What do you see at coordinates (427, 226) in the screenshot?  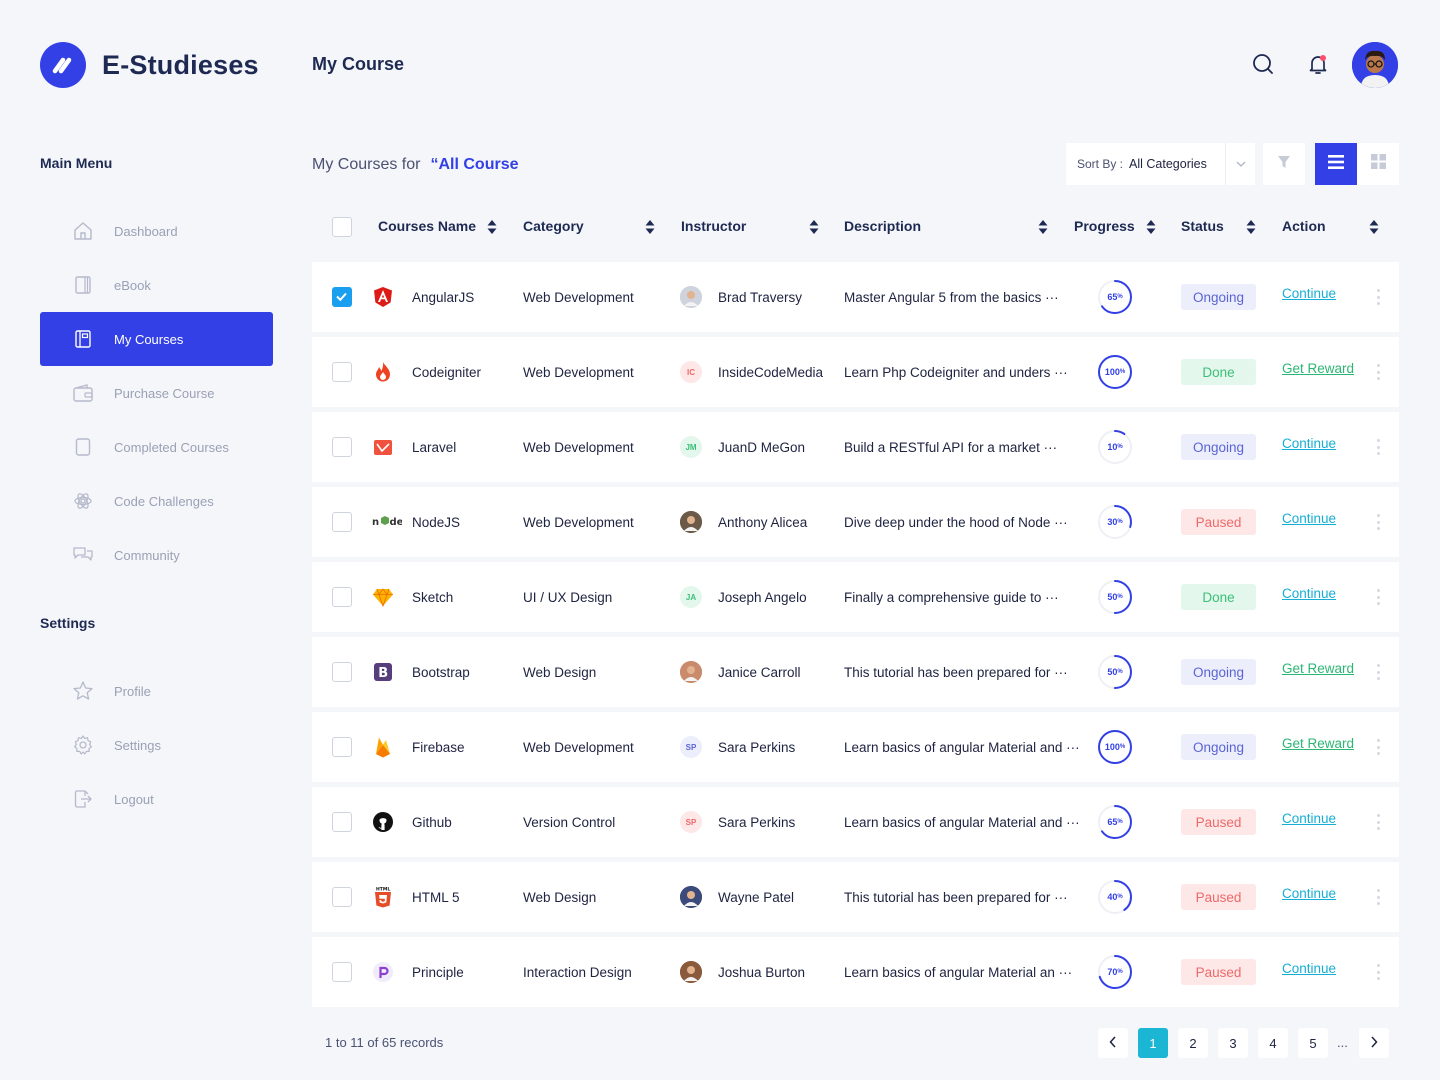 I see `column-header-name: Courses Name` at bounding box center [427, 226].